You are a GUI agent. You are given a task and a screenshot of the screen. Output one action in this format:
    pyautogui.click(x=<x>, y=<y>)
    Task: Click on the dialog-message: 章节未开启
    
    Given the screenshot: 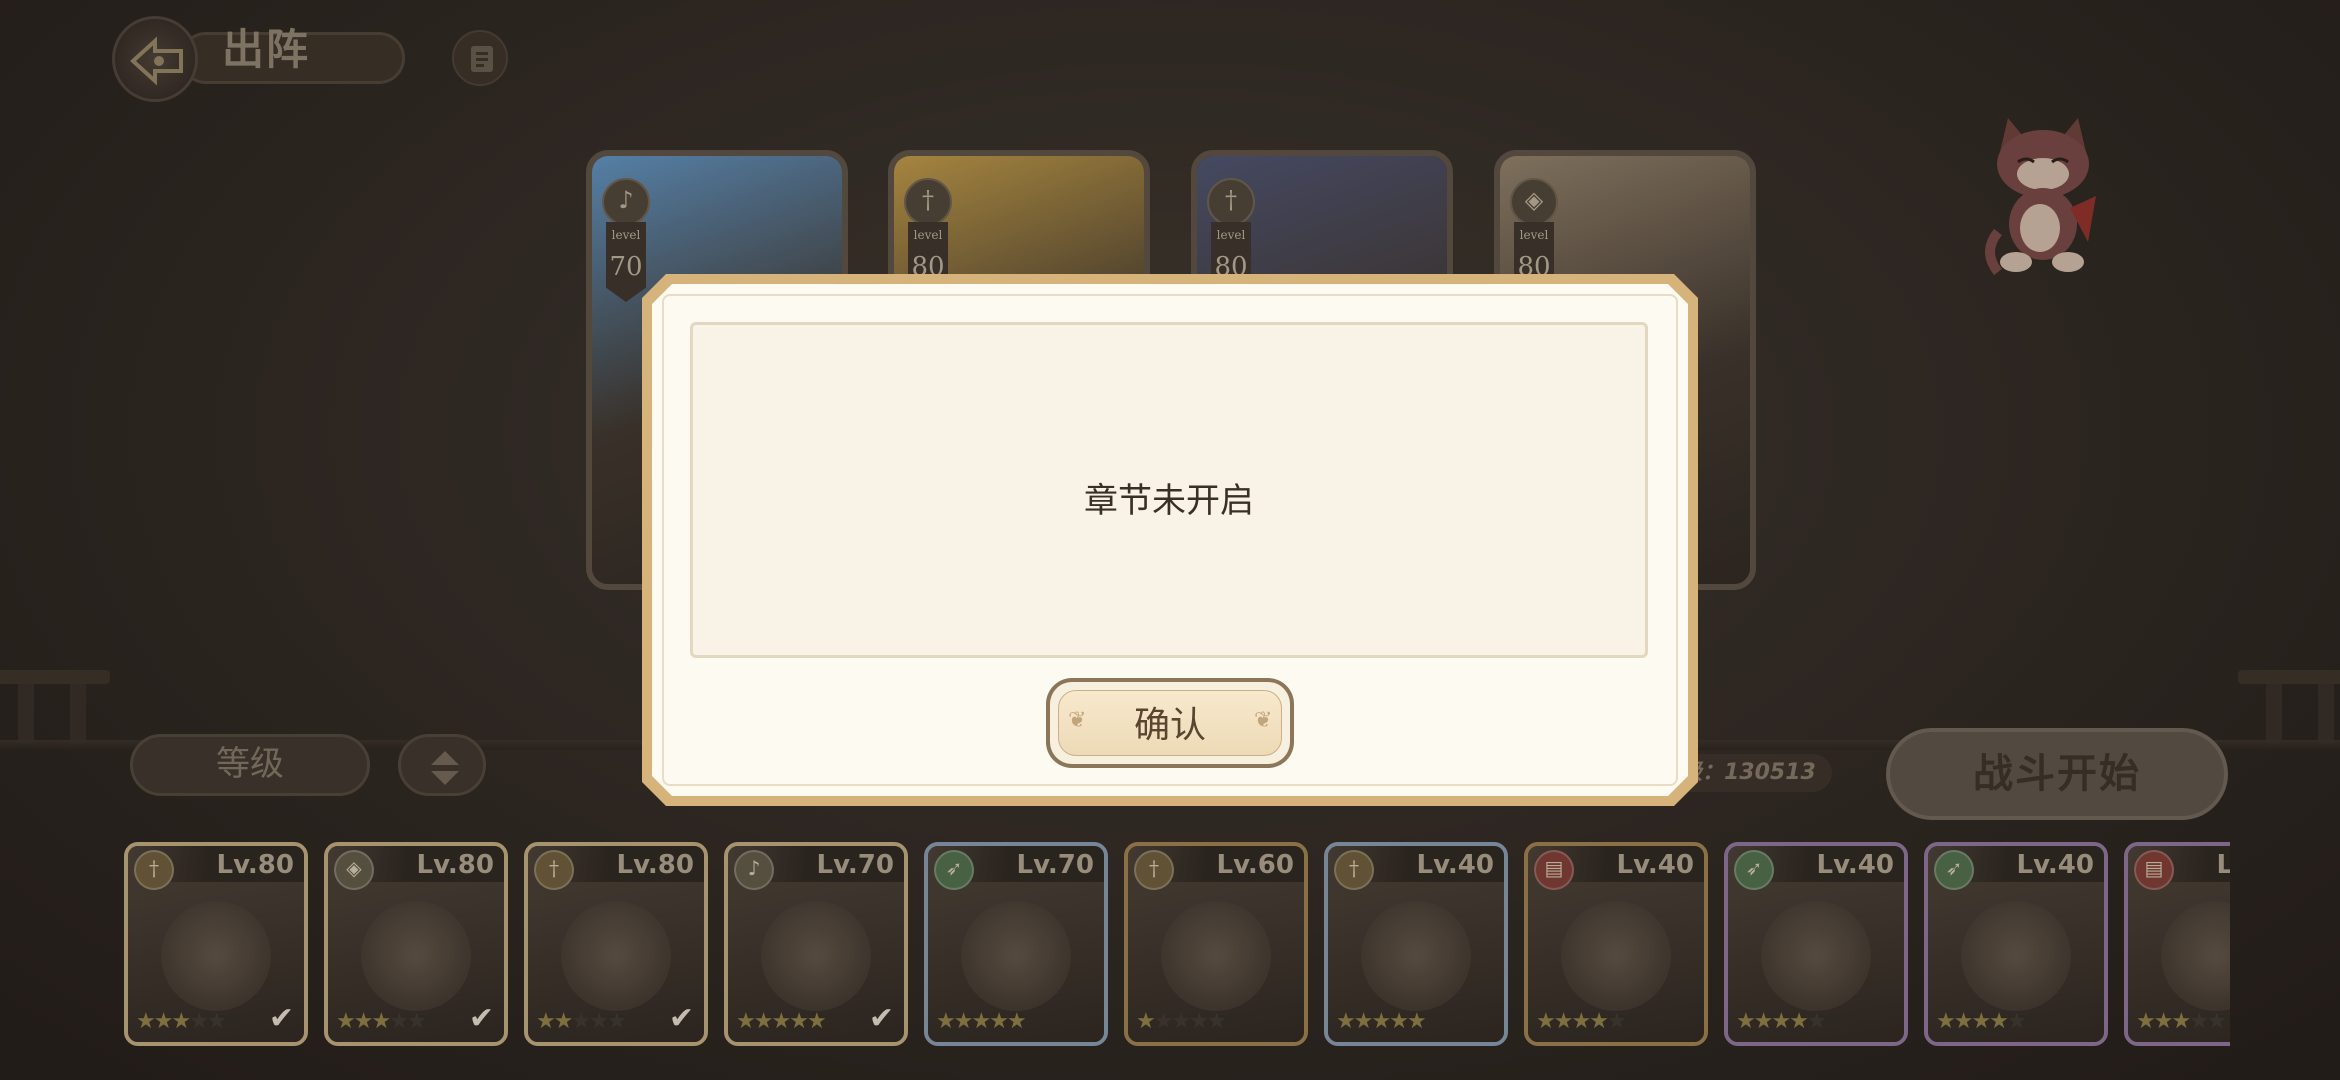 What is the action you would take?
    pyautogui.click(x=1169, y=501)
    